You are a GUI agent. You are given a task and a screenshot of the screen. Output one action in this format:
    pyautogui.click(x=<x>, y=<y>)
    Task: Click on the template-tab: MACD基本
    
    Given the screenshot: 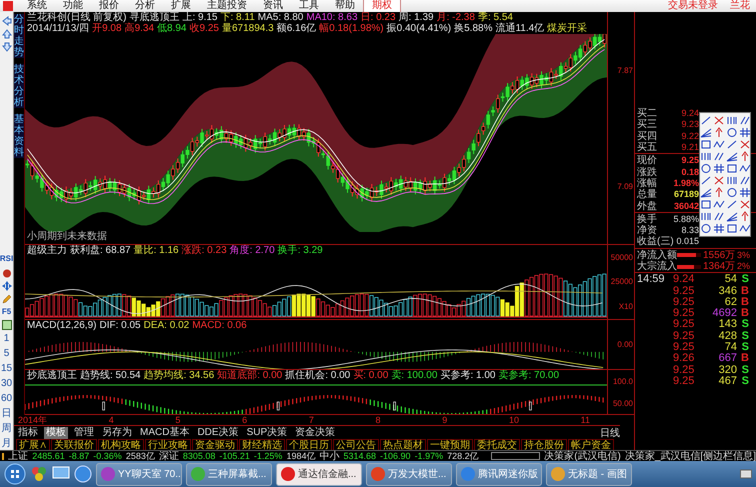 What is the action you would take?
    pyautogui.click(x=165, y=432)
    